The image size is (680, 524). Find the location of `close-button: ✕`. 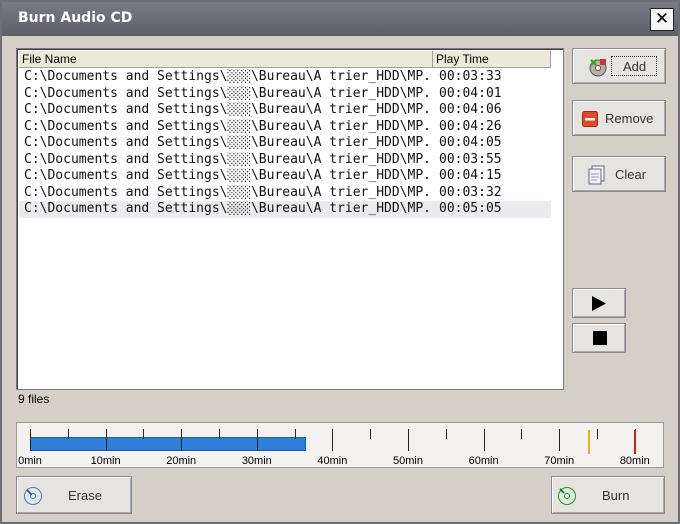

close-button: ✕ is located at coordinates (662, 19).